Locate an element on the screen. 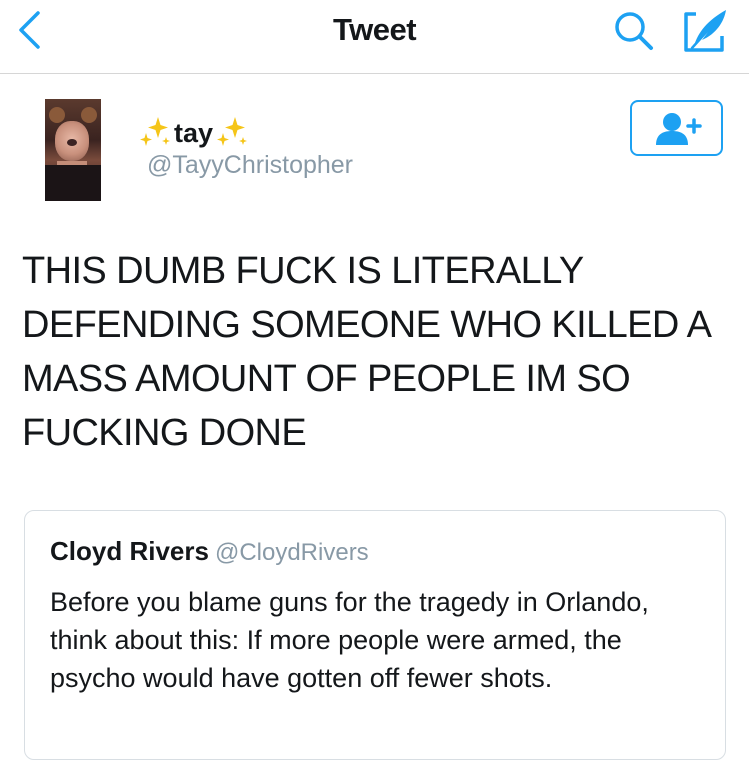 The height and width of the screenshot is (774, 749). add-user-icon is located at coordinates (679, 129).